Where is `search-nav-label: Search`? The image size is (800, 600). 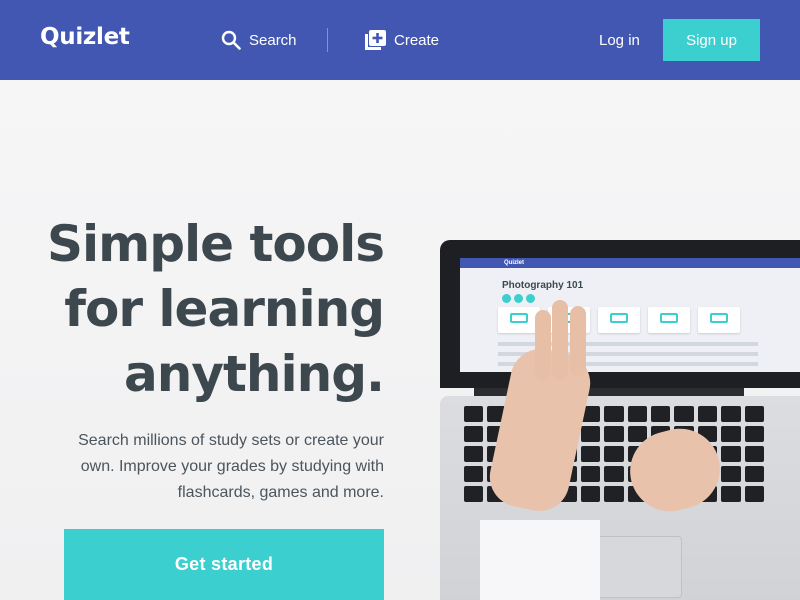 search-nav-label: Search is located at coordinates (273, 40).